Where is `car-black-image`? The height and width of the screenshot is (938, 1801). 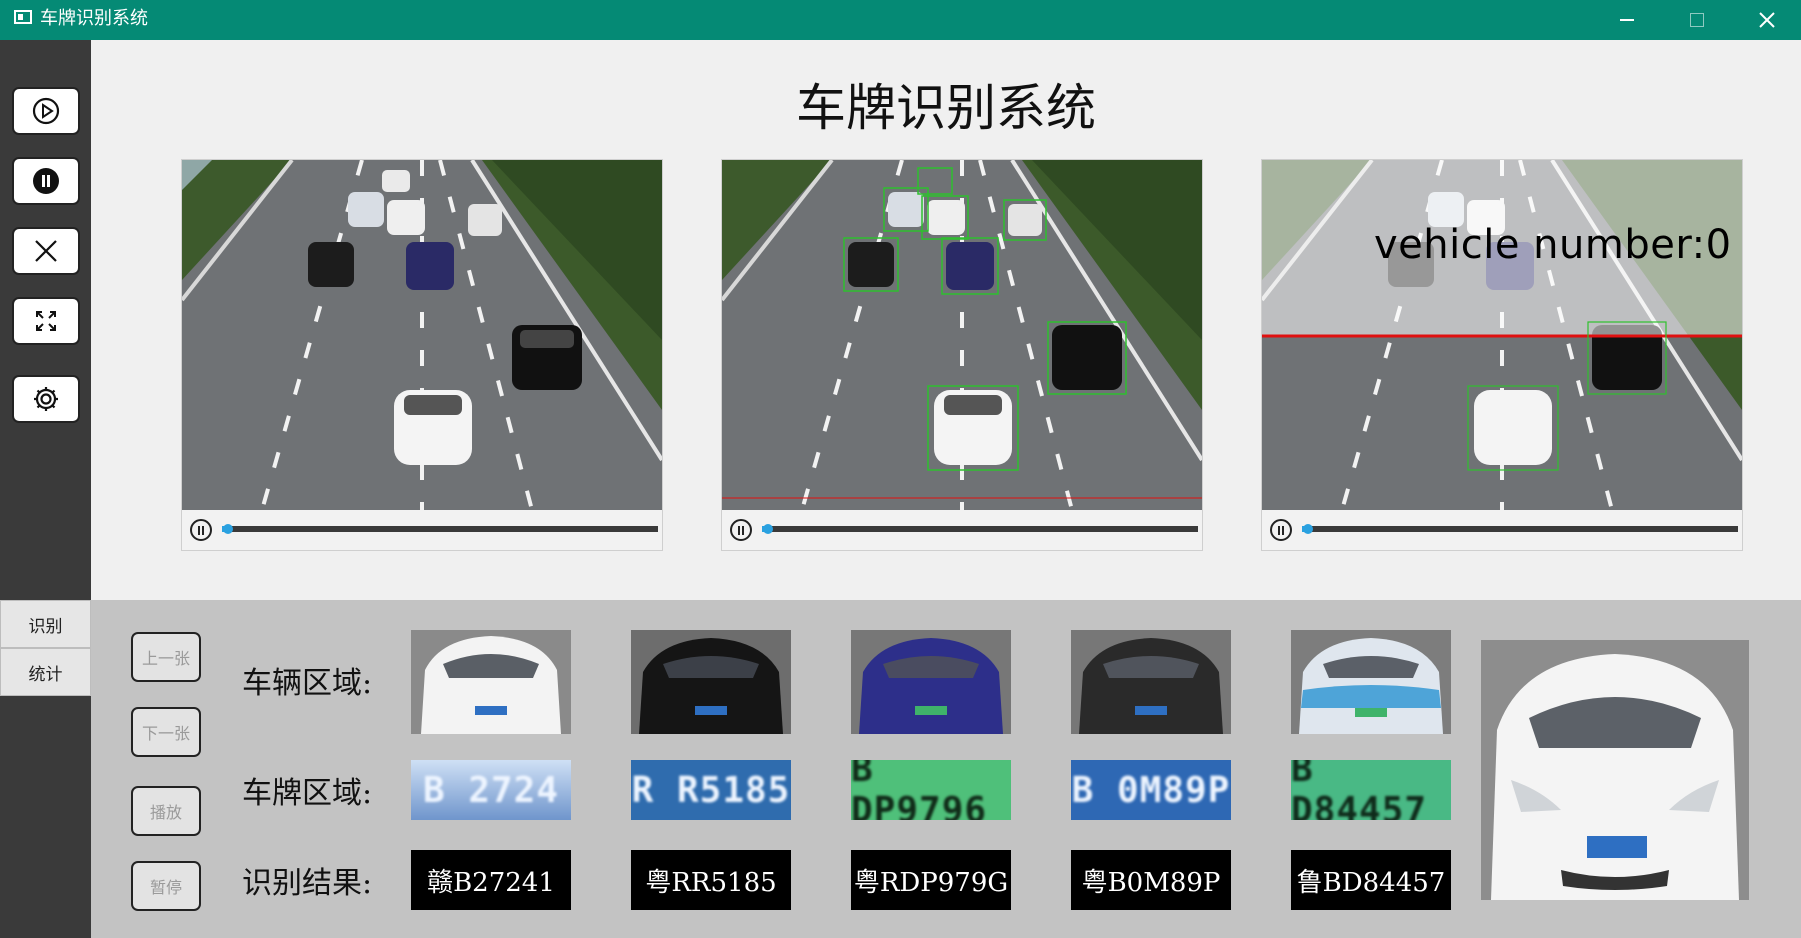
car-black-image is located at coordinates (711, 682).